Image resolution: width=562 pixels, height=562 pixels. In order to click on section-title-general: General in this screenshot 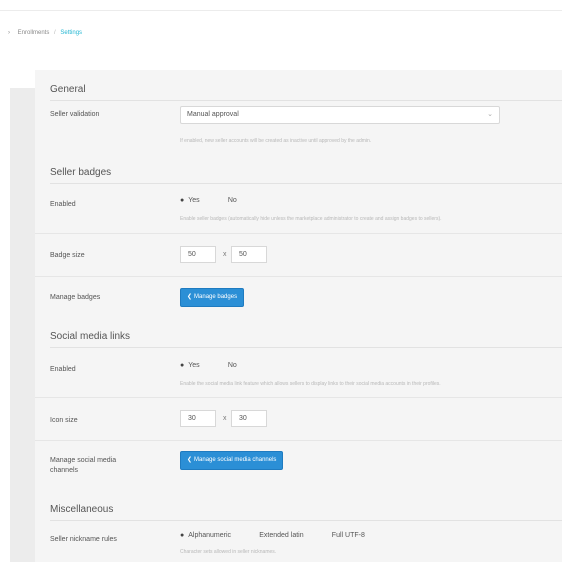, I will do `click(68, 89)`.